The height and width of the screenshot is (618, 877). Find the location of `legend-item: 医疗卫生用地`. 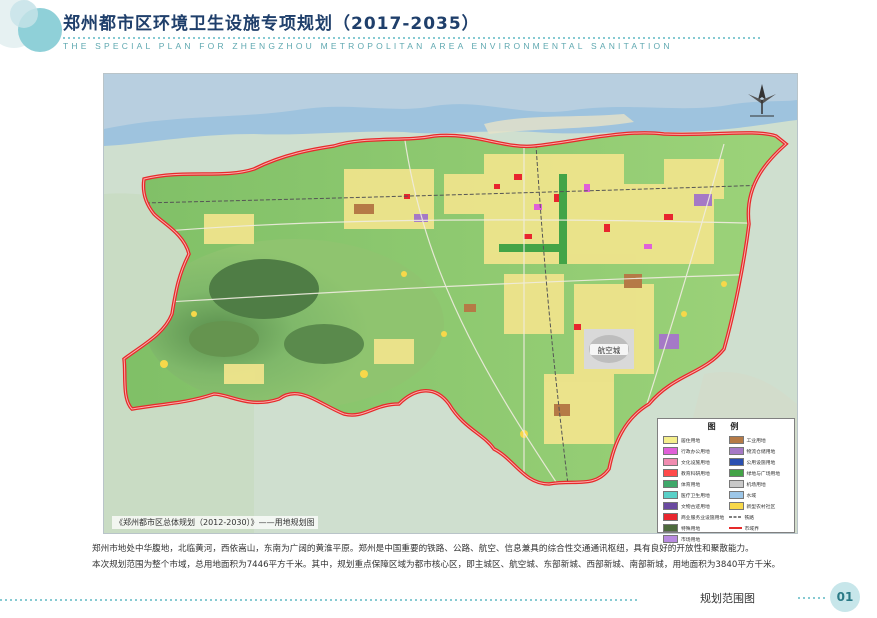

legend-item: 医疗卫生用地 is located at coordinates (694, 495).